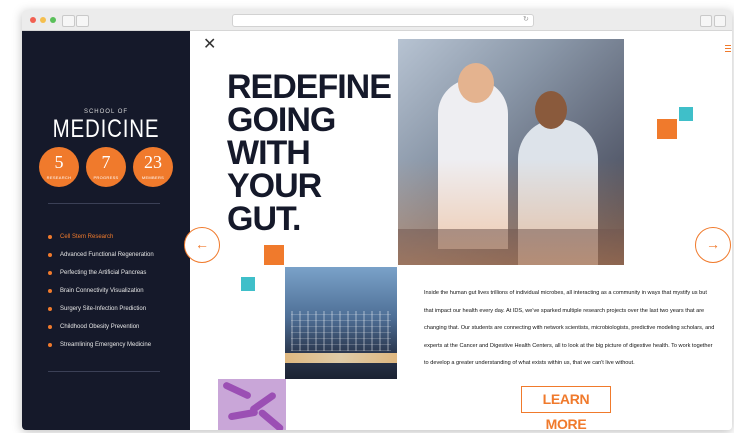 The height and width of the screenshot is (433, 734). I want to click on tabs-button, so click(720, 21).